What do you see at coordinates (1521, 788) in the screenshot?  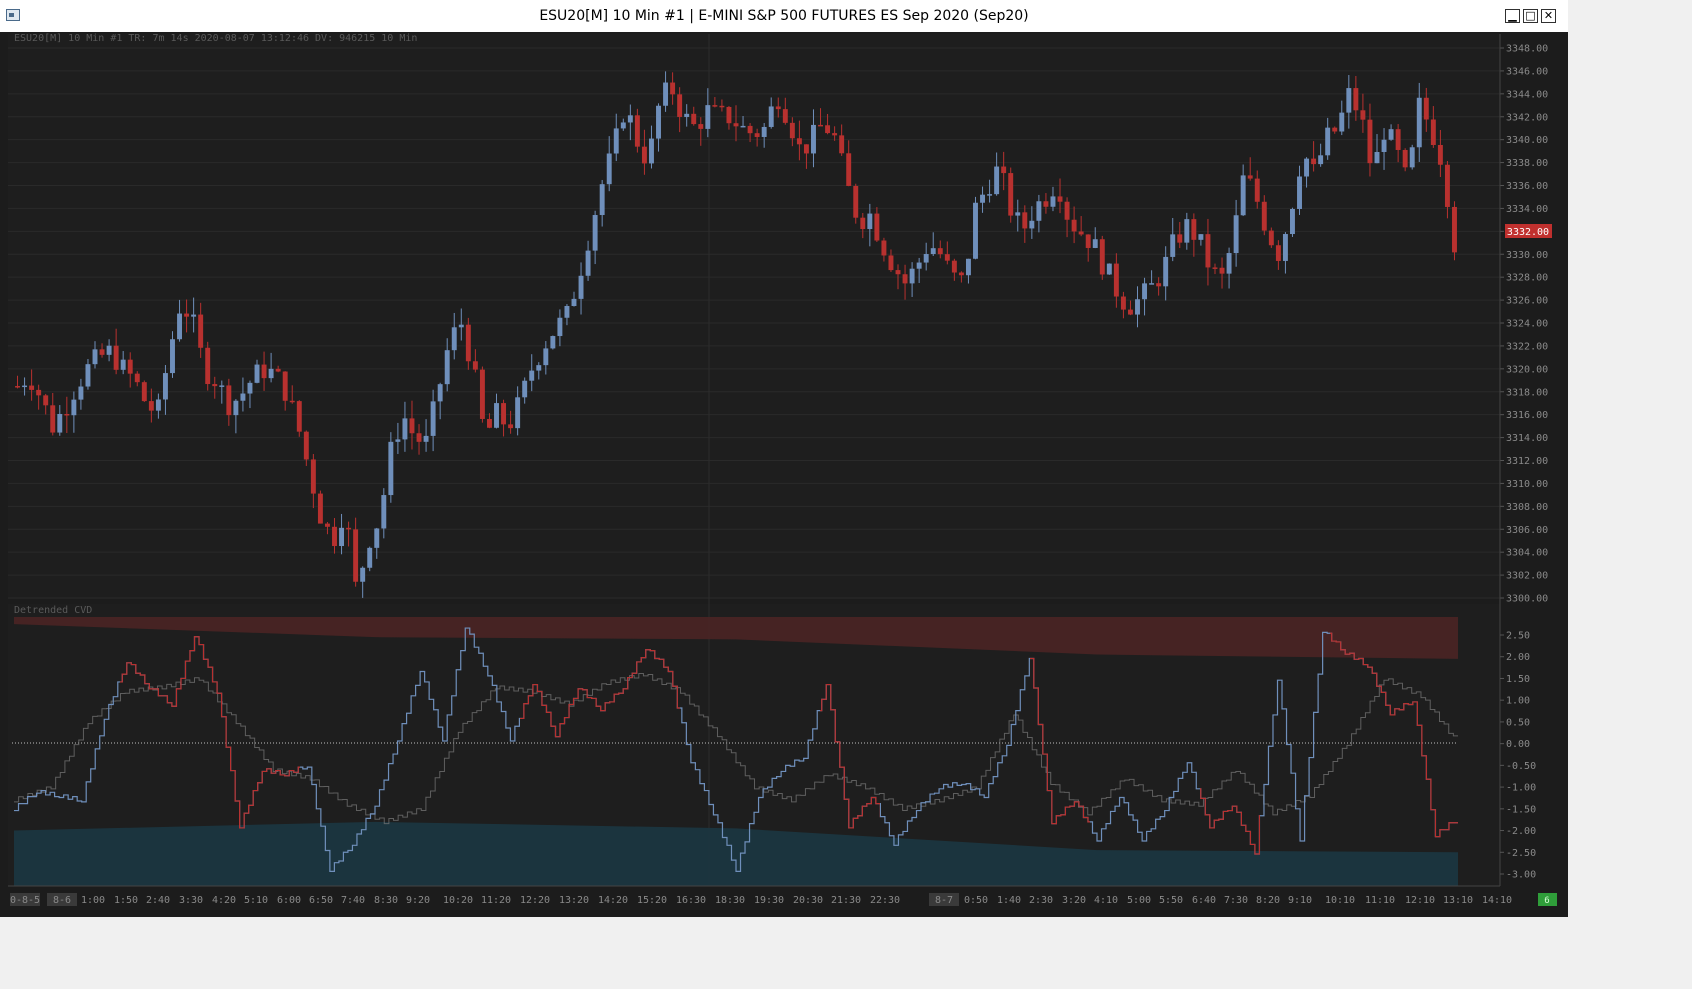 I see `cvd-tick-label: -1.00` at bounding box center [1521, 788].